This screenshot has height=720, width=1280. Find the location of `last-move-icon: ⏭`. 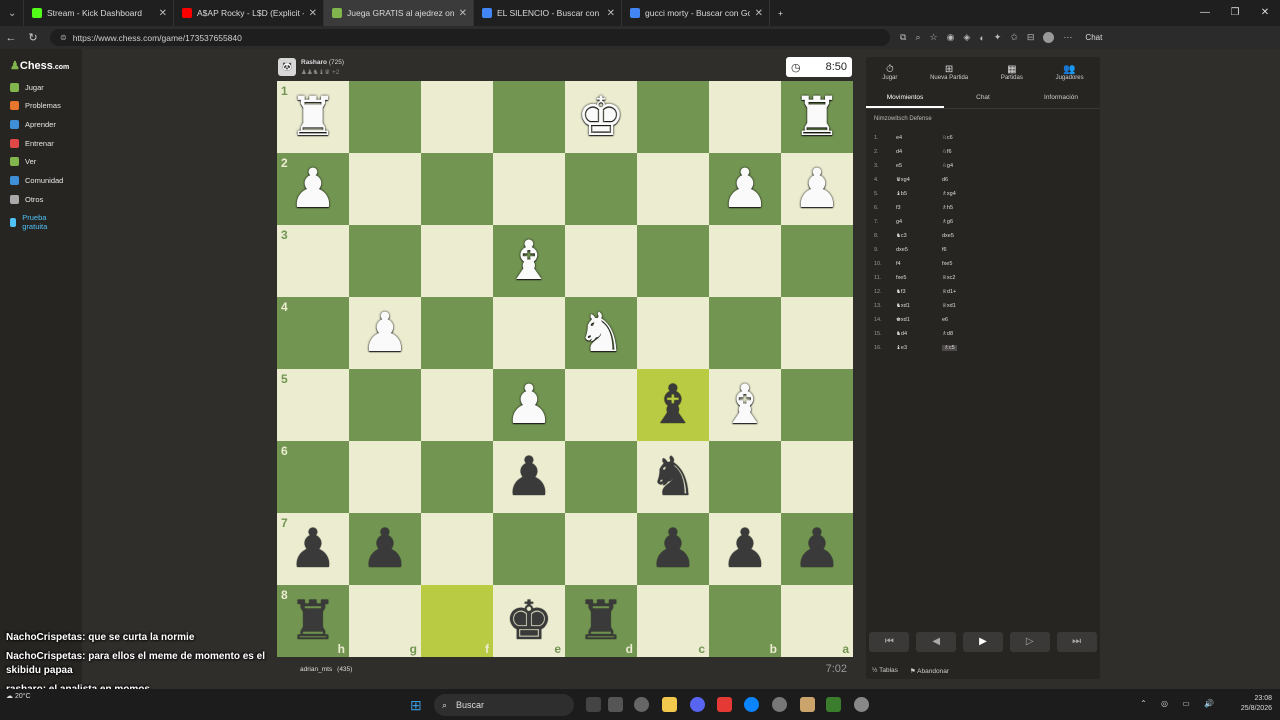

last-move-icon: ⏭ is located at coordinates (1076, 642).